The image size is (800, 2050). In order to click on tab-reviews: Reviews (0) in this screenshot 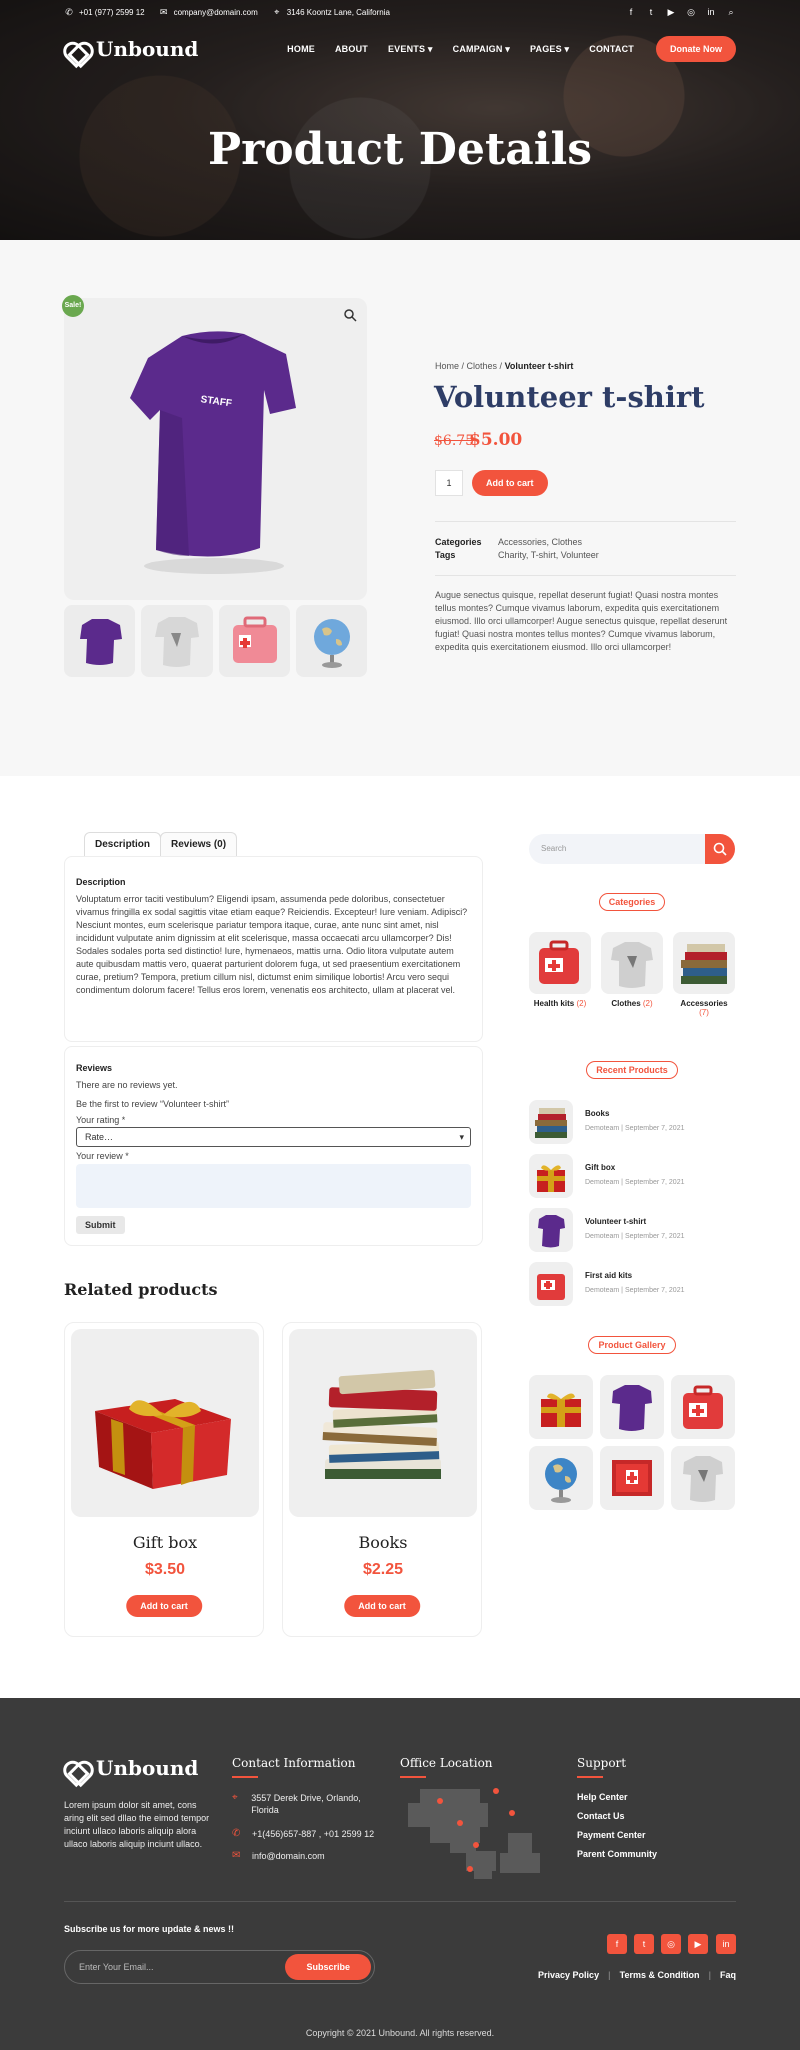, I will do `click(199, 844)`.